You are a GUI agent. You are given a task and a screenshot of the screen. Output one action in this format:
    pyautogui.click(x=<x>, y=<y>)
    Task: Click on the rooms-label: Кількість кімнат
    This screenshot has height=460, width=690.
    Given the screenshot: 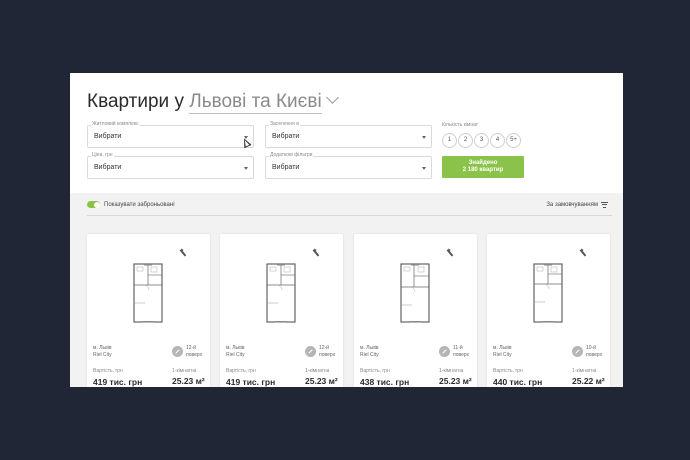 What is the action you would take?
    pyautogui.click(x=460, y=125)
    